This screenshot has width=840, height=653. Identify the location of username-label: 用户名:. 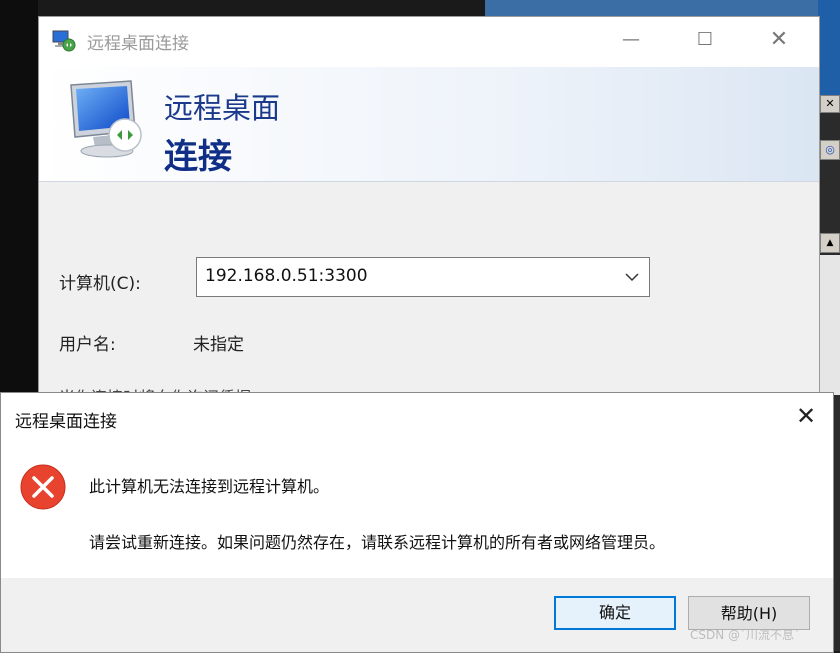
(87, 345).